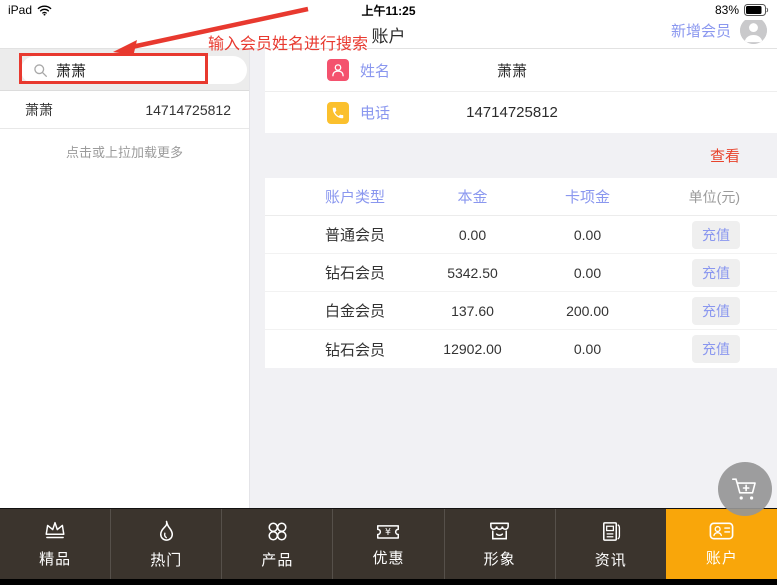  Describe the element at coordinates (587, 197) in the screenshot. I see `column-card-amount: 卡项金` at that location.